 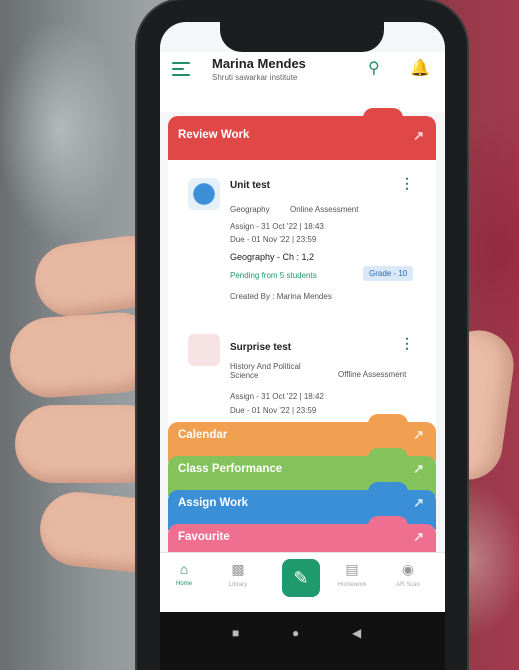 I want to click on calendar-label: Calendar, so click(x=203, y=435).